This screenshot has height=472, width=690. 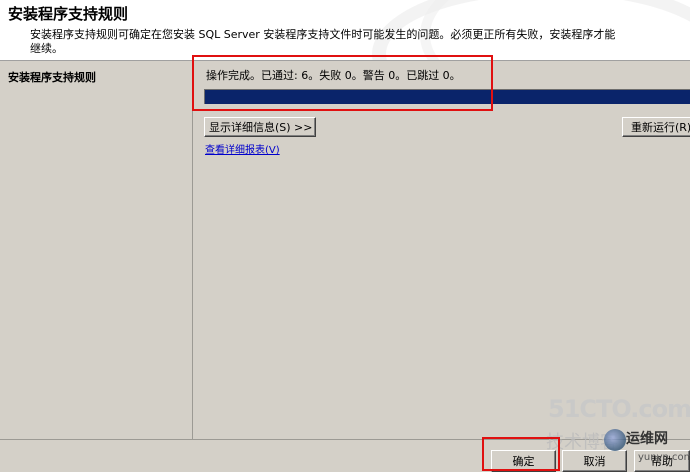 I want to click on progress-bar, so click(x=447, y=96).